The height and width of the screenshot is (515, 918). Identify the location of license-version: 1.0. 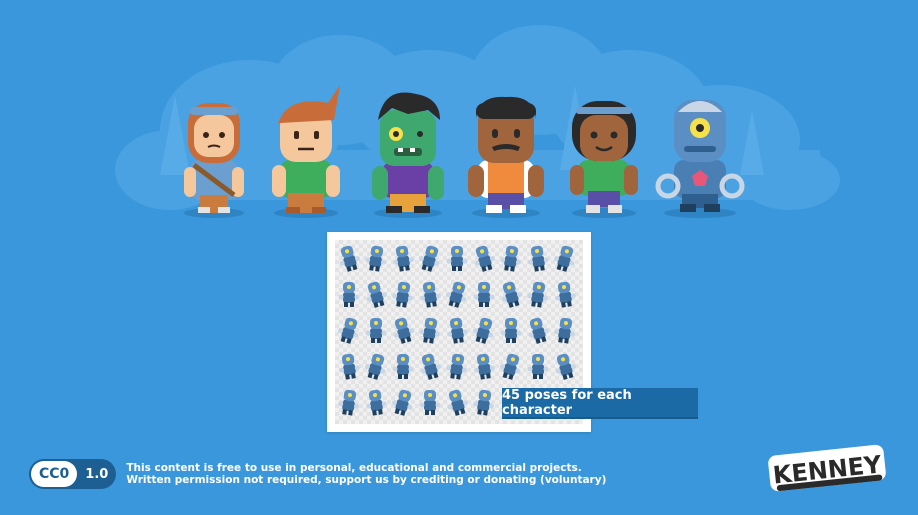
(97, 474).